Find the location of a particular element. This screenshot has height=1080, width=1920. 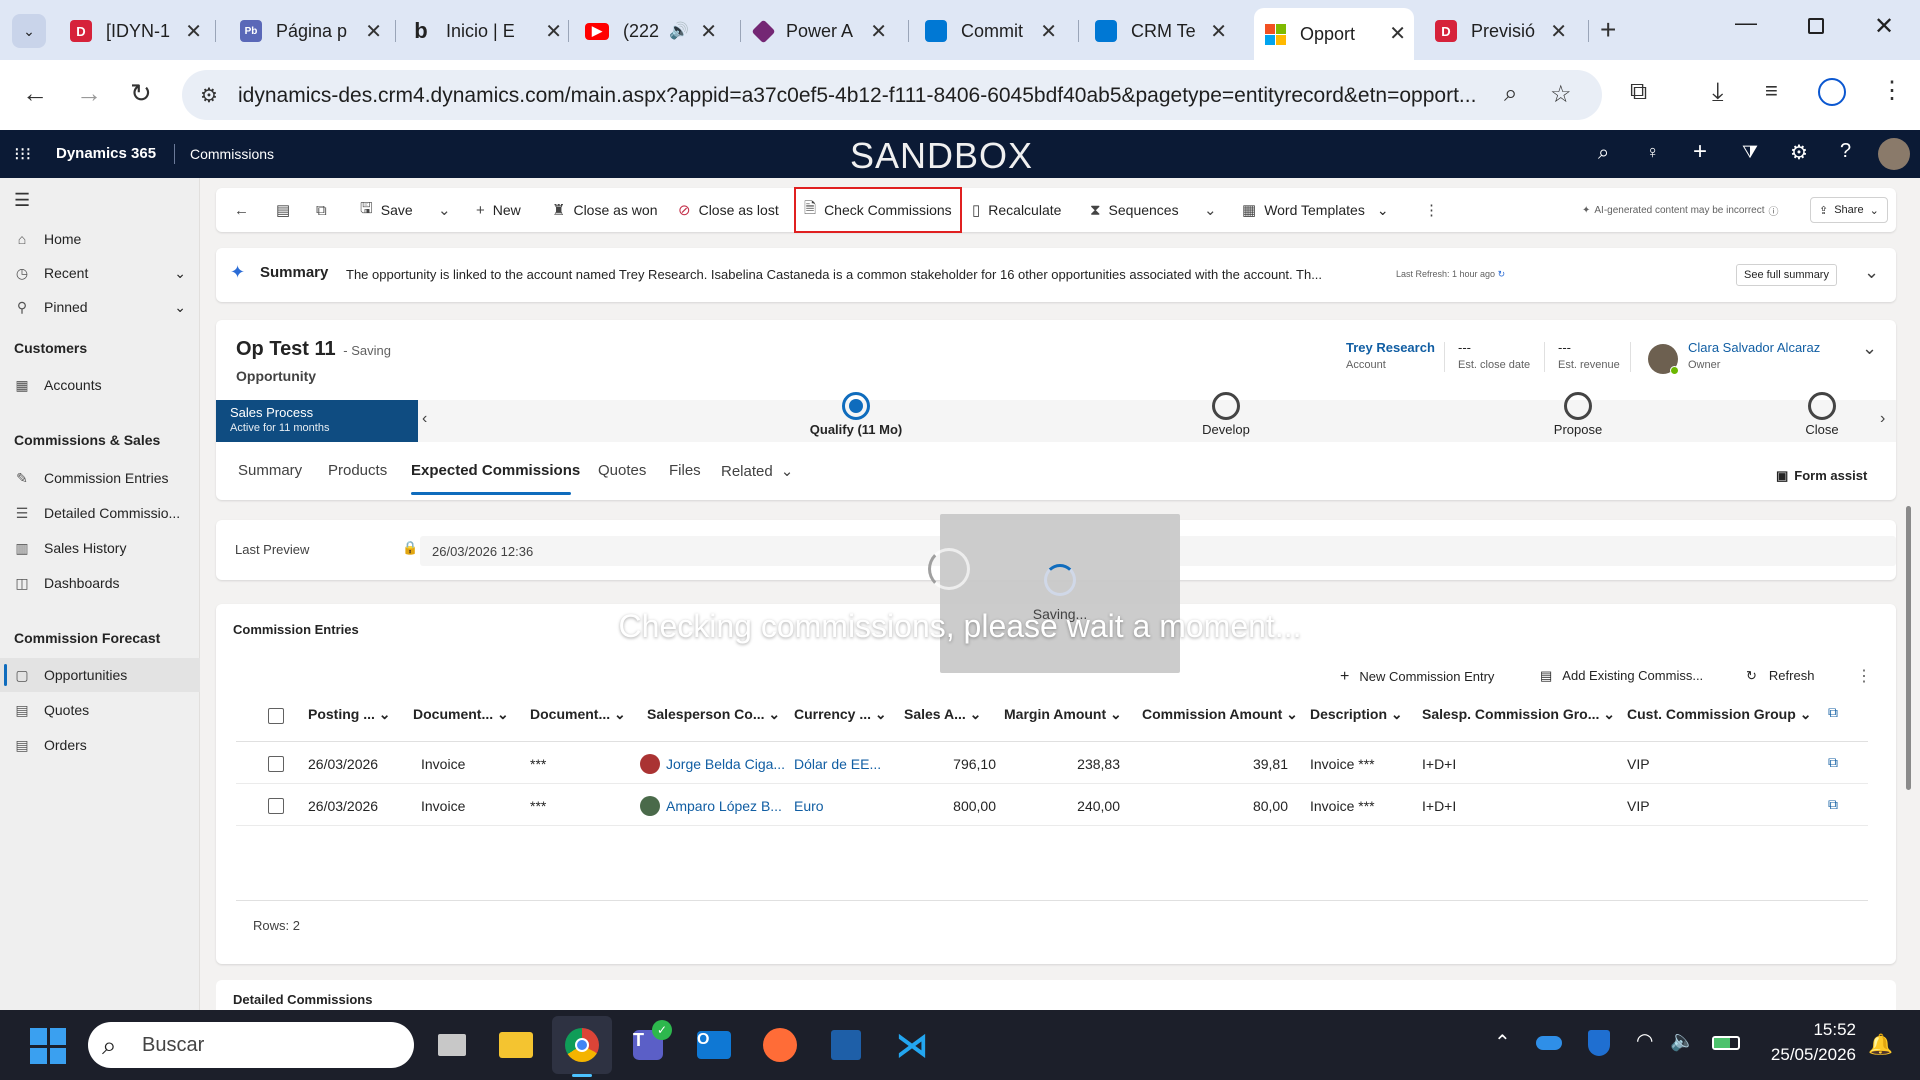

battery-icon is located at coordinates (1726, 1043).